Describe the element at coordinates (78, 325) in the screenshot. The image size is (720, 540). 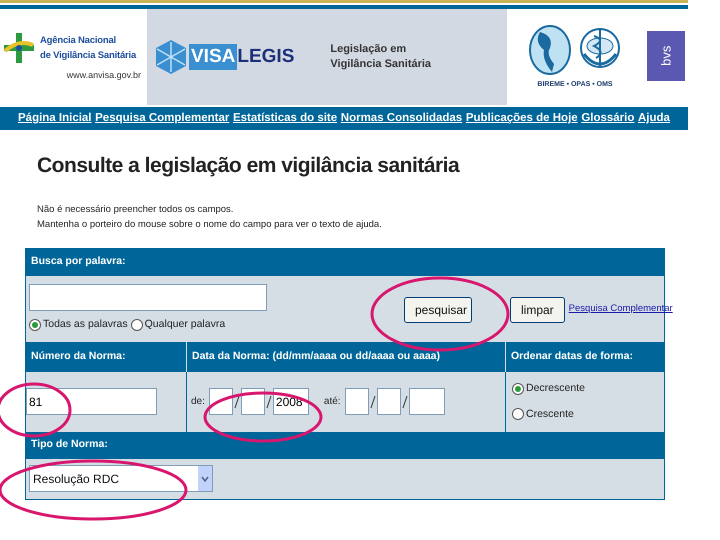
I see `radio-option: Todas as palavras` at that location.